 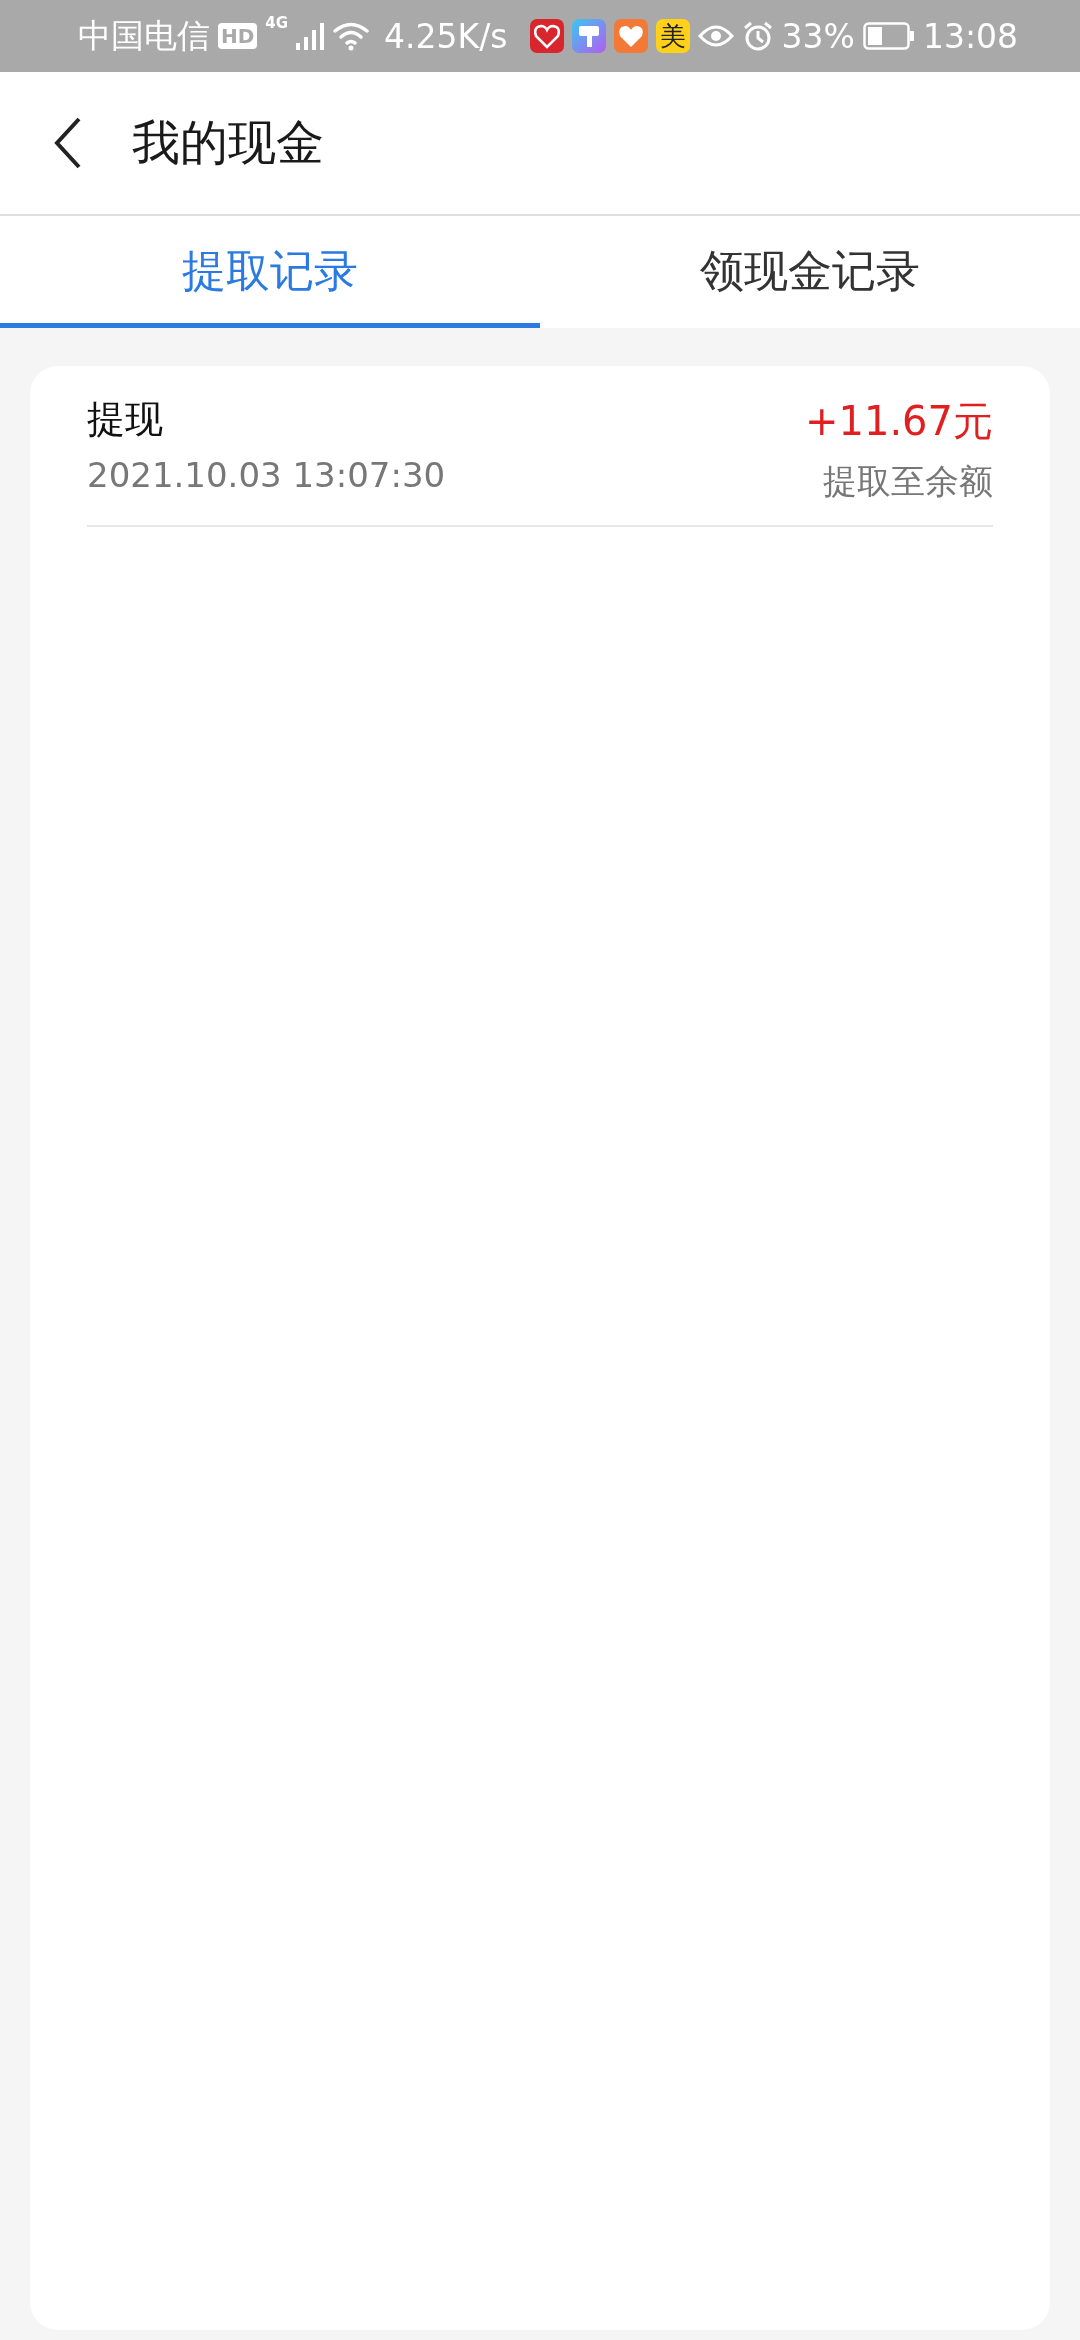 I want to click on app-icon, so click(x=546, y=36).